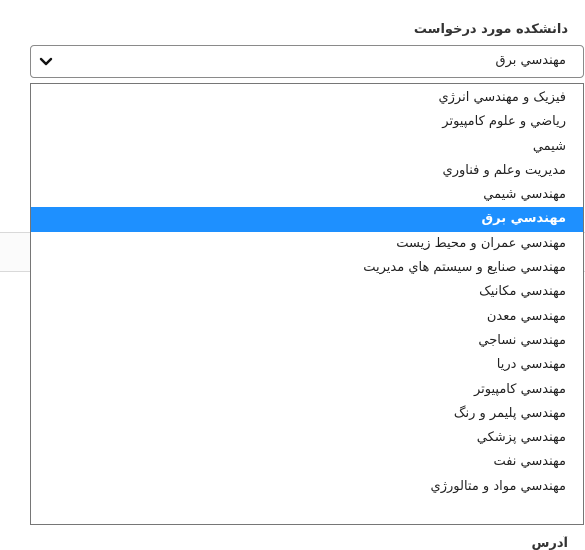 The image size is (585, 550). I want to click on faculty-option: مهندسي مواد و متالورژي, so click(307, 487).